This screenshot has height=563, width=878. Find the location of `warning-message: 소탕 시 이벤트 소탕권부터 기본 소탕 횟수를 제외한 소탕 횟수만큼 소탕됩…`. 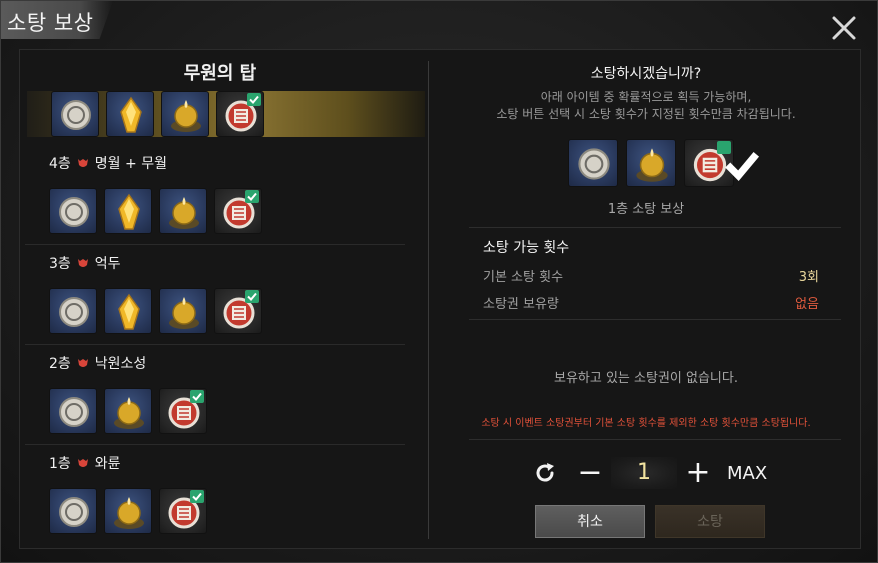

warning-message: 소탕 시 이벤트 소탕권부터 기본 소탕 횟수를 제외한 소탕 횟수만큼 소탕됩… is located at coordinates (646, 423).